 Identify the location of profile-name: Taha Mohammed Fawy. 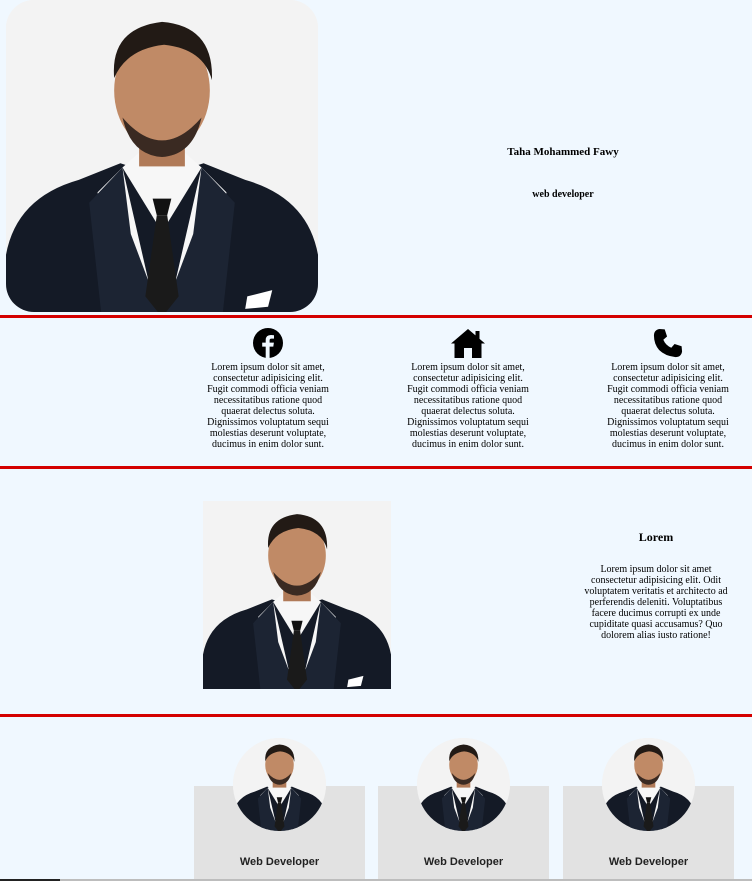
(563, 152).